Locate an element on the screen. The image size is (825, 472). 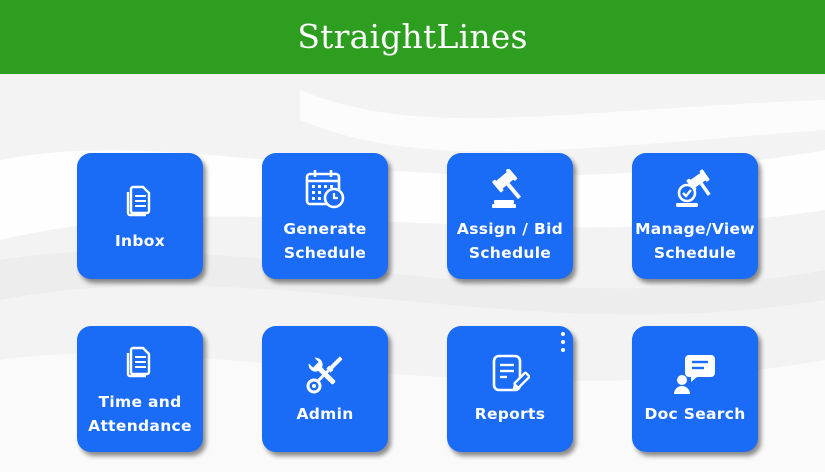
tile-time-and-attendance: Time and Attendance is located at coordinates (140, 389).